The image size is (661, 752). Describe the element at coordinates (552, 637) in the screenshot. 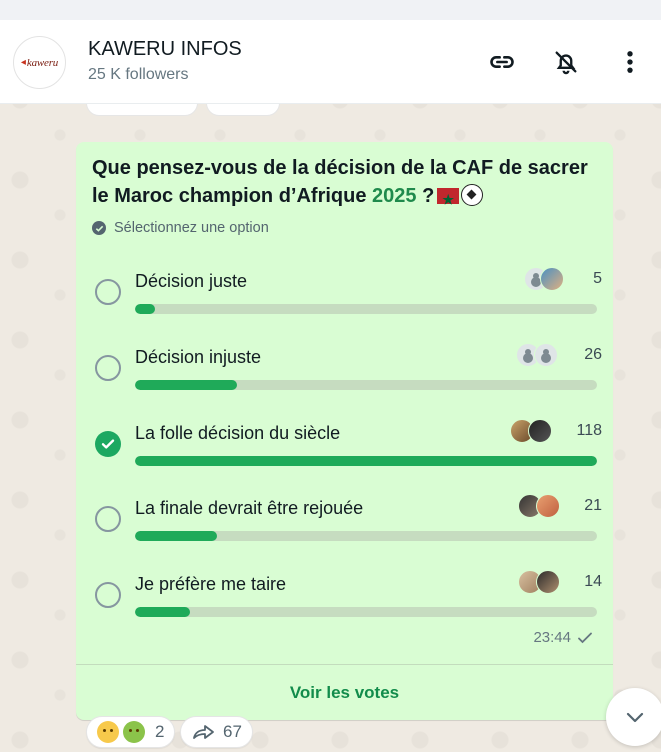

I see `message-time: 23:44` at that location.